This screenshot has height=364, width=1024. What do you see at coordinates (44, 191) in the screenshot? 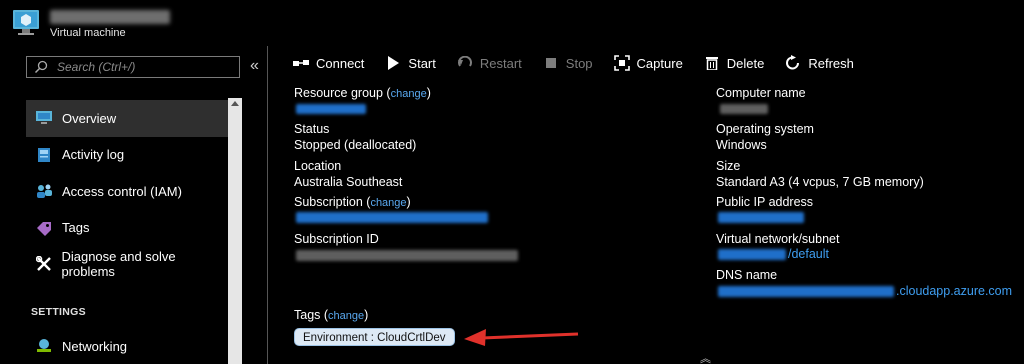
I see `users-icon` at bounding box center [44, 191].